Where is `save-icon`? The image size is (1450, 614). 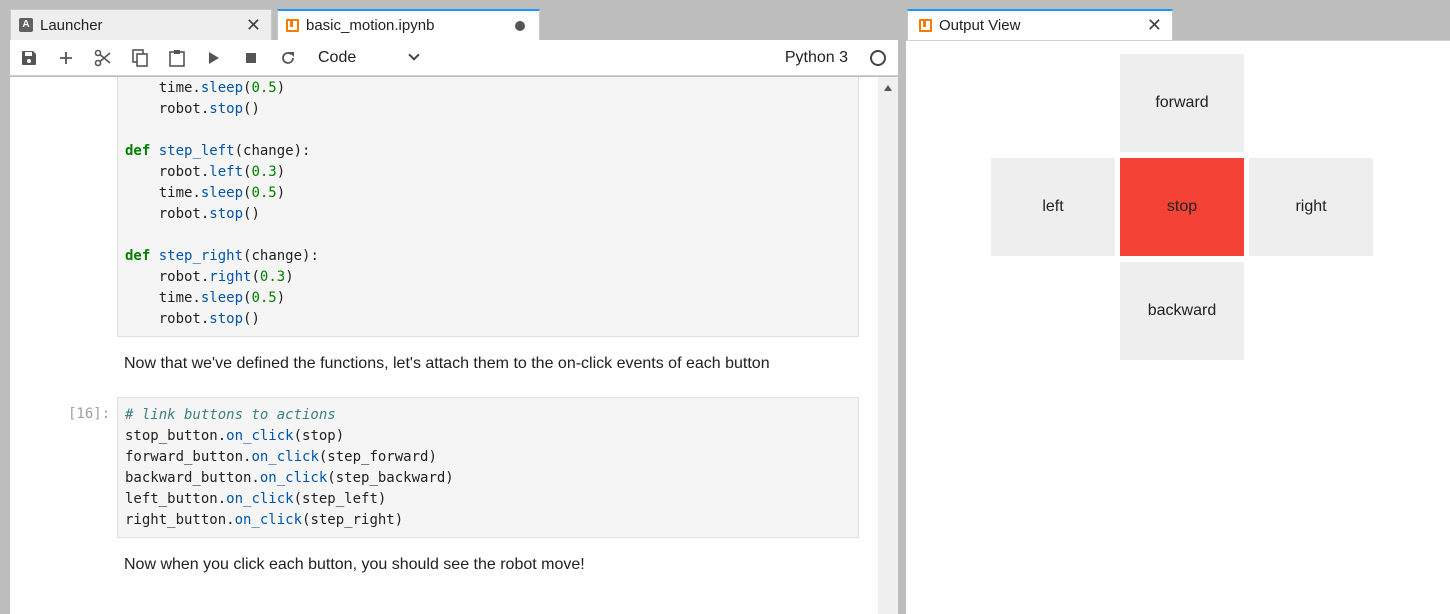
save-icon is located at coordinates (28, 58).